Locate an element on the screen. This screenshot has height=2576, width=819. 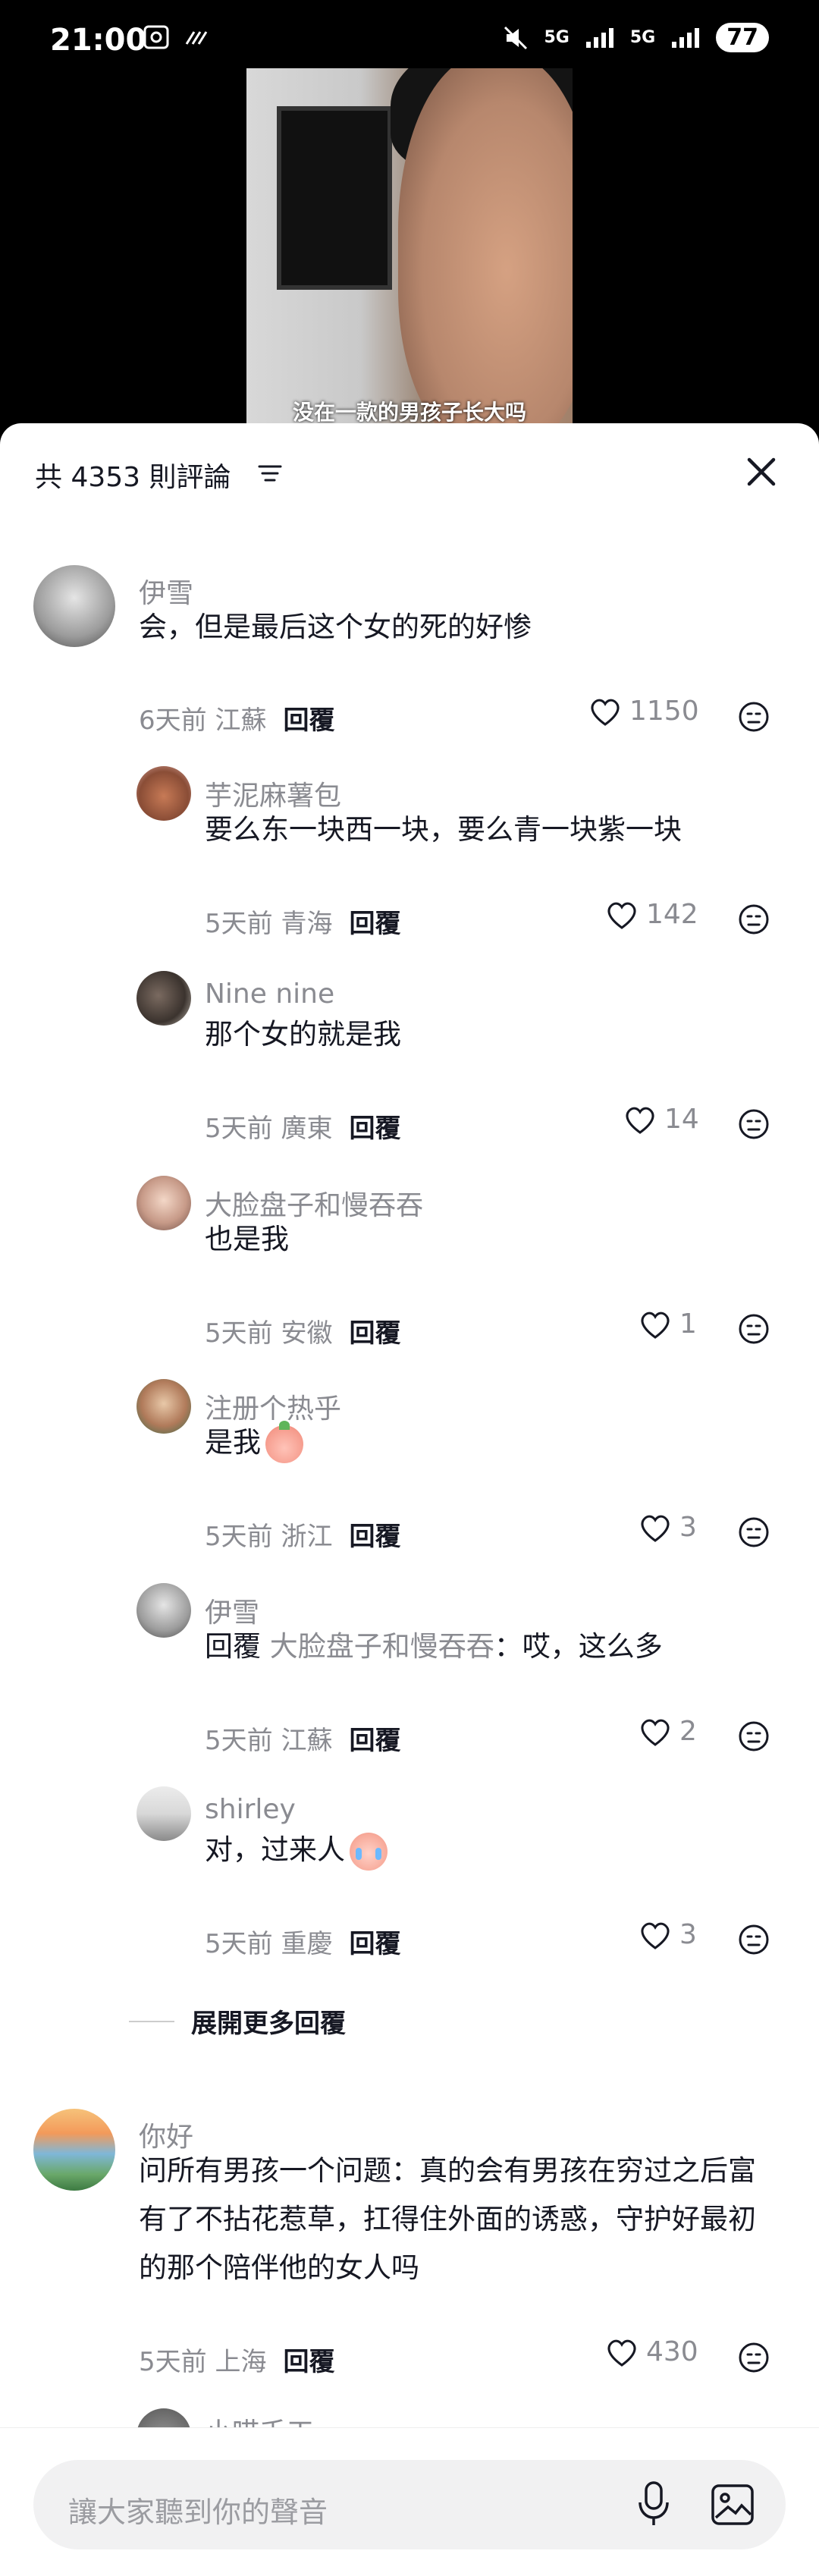
comment-location: 安徽 is located at coordinates (307, 1333).